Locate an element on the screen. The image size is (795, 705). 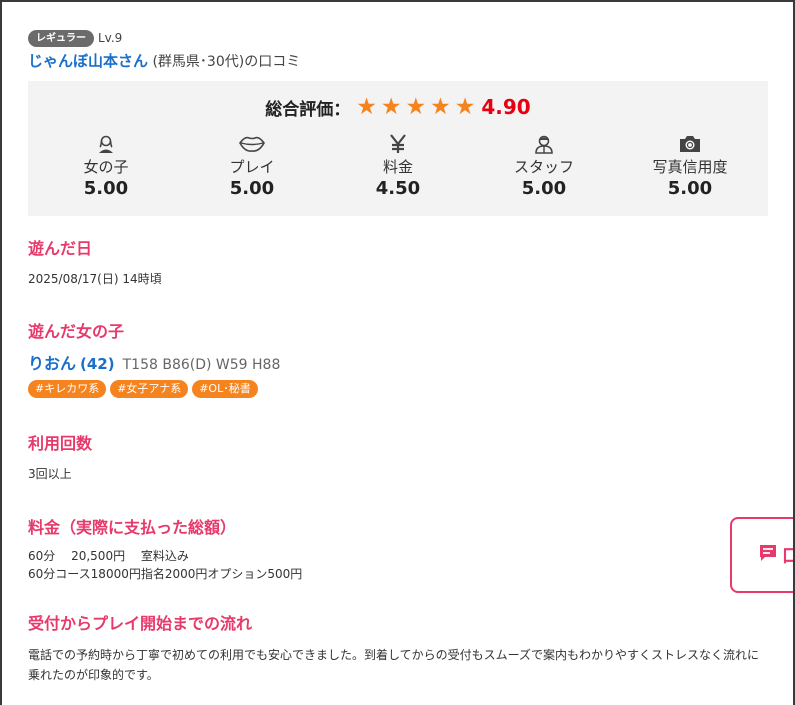
star-rating: ★ ★ ★ ★ ★ is located at coordinates (415, 107).